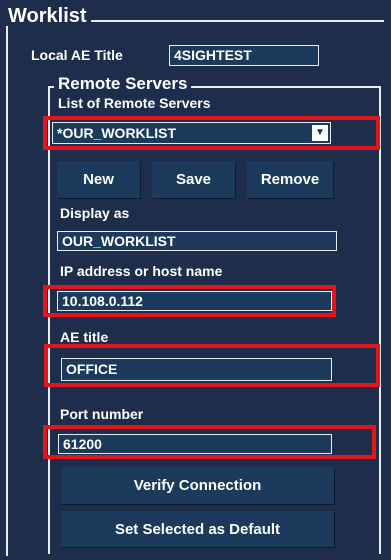 The image size is (391, 560). Describe the element at coordinates (197, 529) in the screenshot. I see `set-selected-default-button: Set Selected as Default` at that location.